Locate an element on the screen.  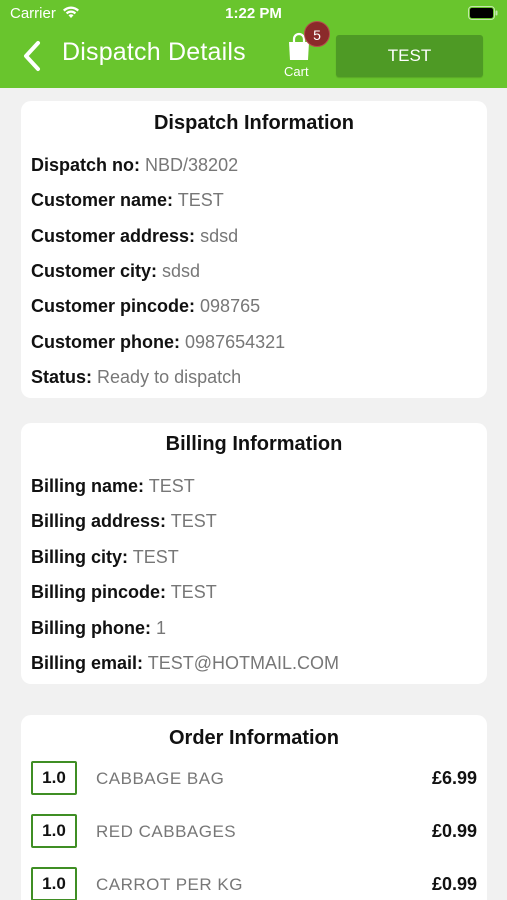
test-button: TEST is located at coordinates (409, 56).